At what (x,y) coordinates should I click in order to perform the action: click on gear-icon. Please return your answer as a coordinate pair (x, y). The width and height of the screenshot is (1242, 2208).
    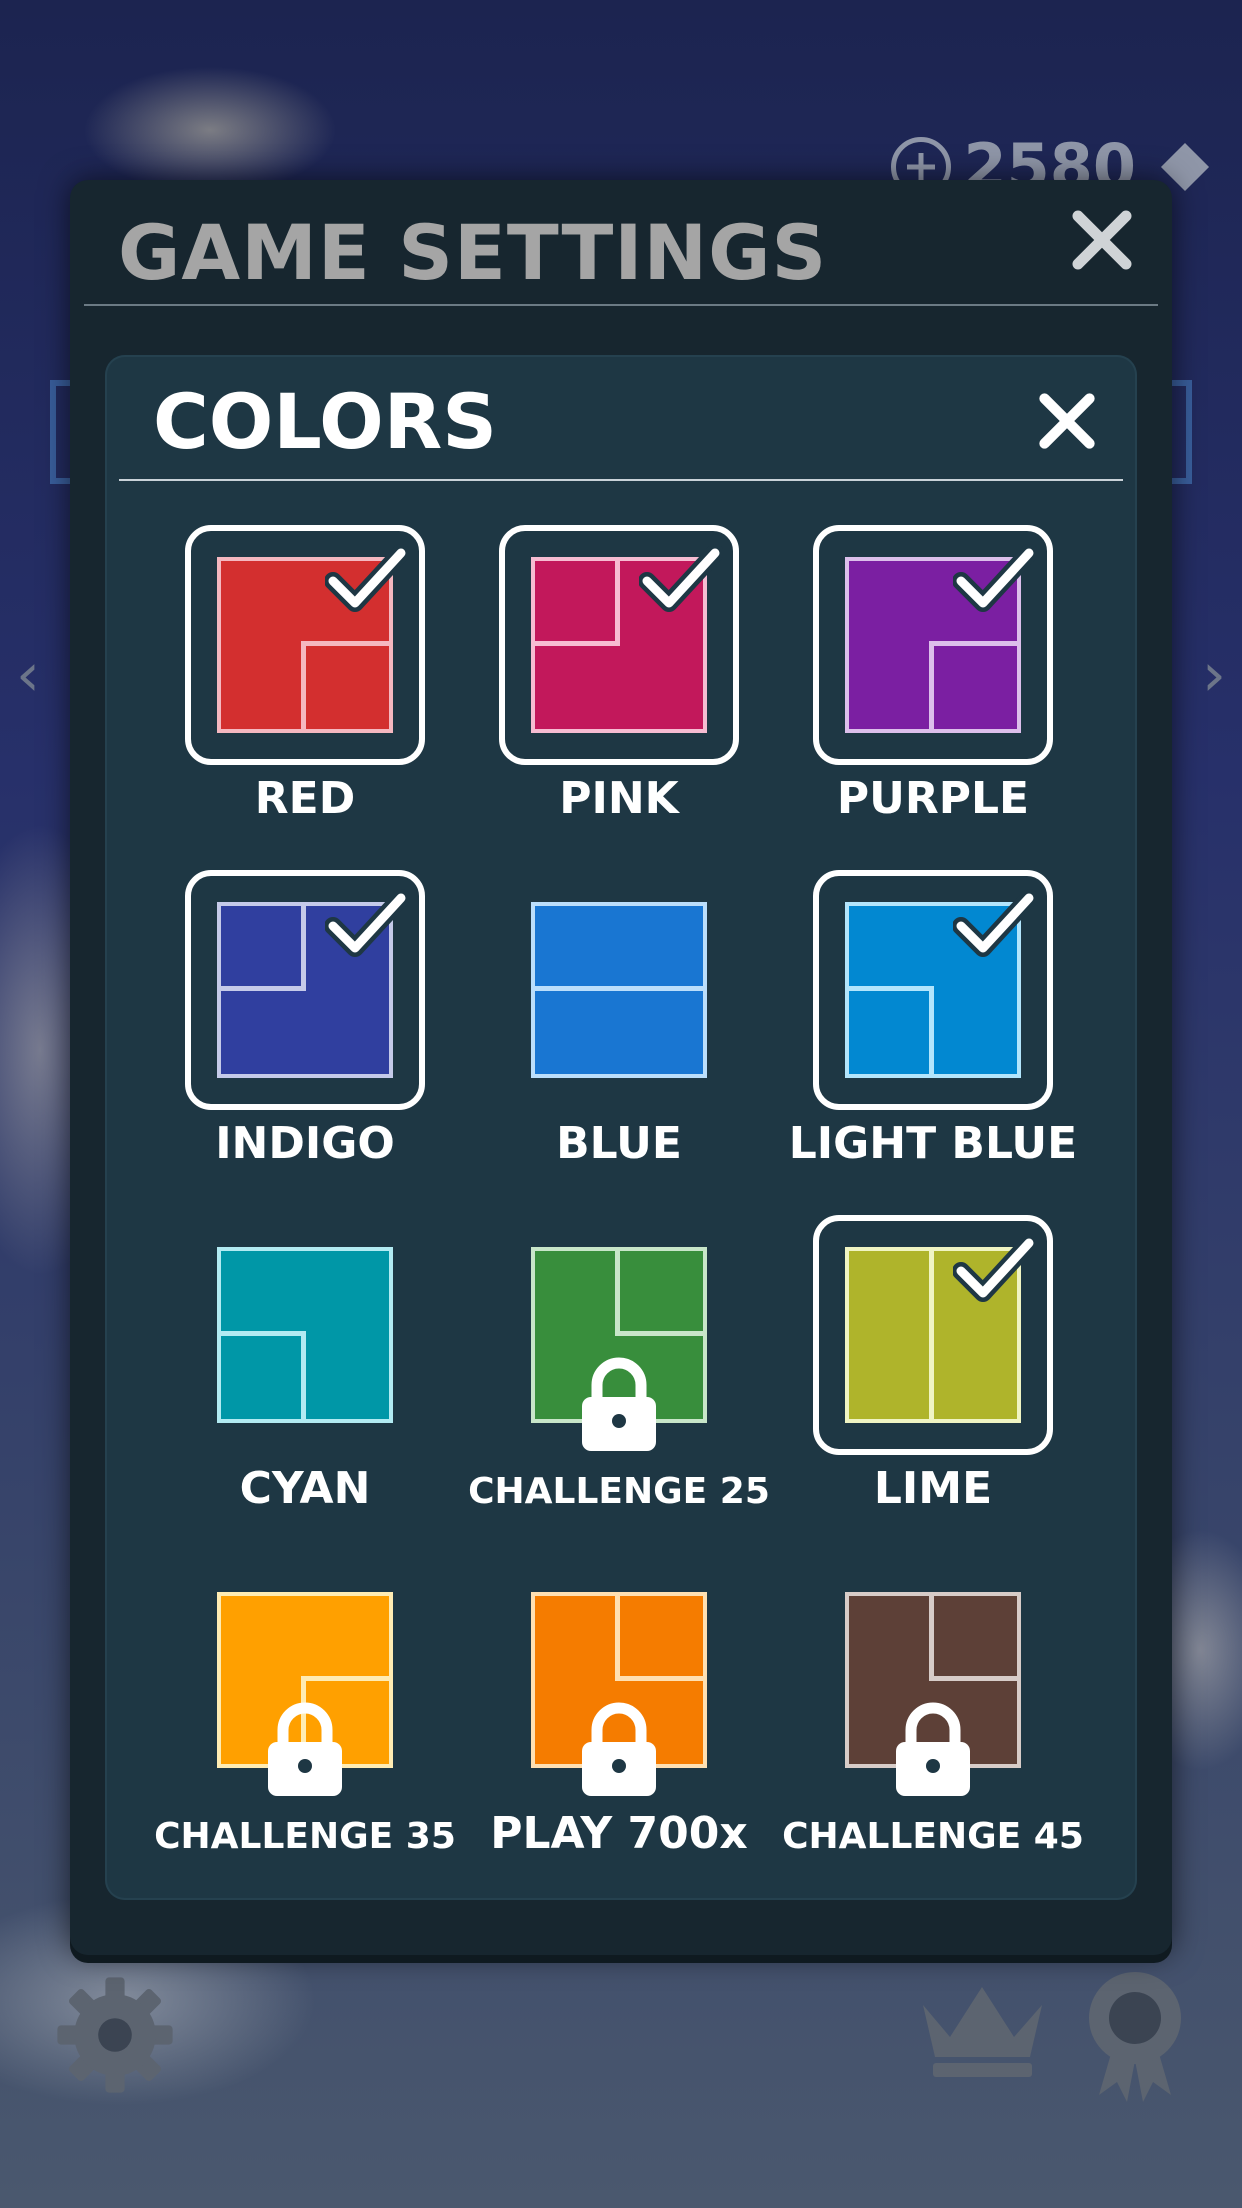
    Looking at the image, I should click on (115, 2035).